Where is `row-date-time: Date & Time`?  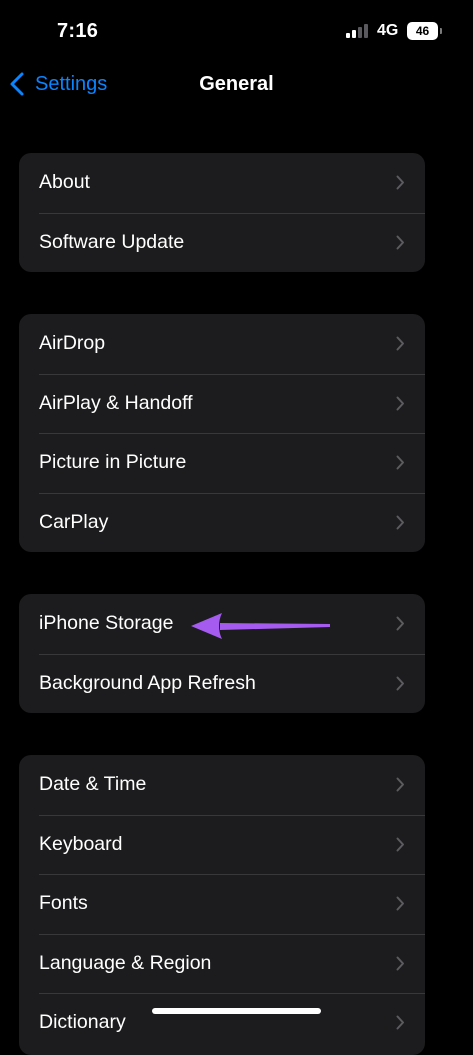
row-date-time: Date & Time is located at coordinates (222, 785).